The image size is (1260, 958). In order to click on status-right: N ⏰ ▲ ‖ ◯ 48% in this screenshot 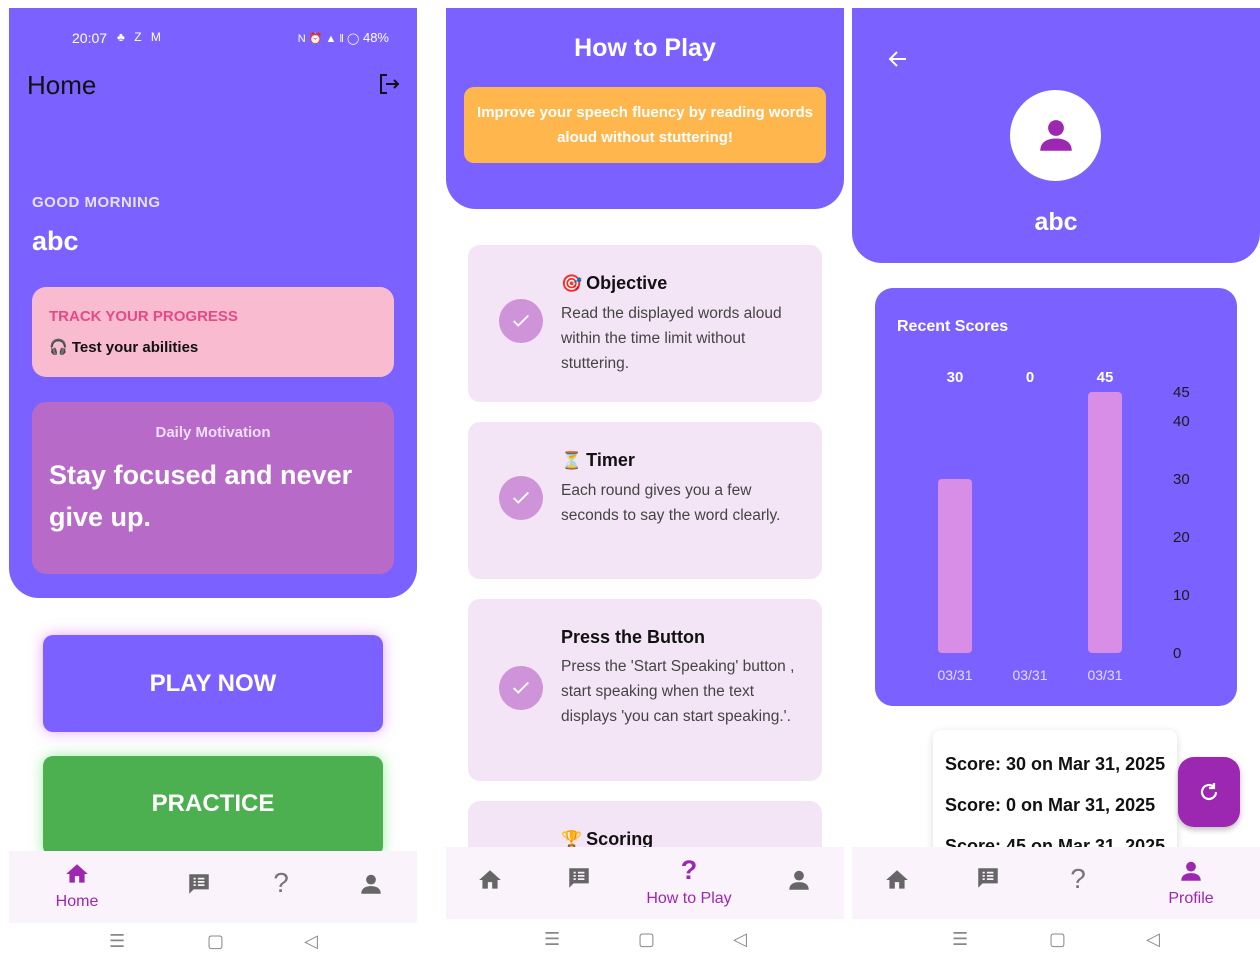, I will do `click(343, 37)`.